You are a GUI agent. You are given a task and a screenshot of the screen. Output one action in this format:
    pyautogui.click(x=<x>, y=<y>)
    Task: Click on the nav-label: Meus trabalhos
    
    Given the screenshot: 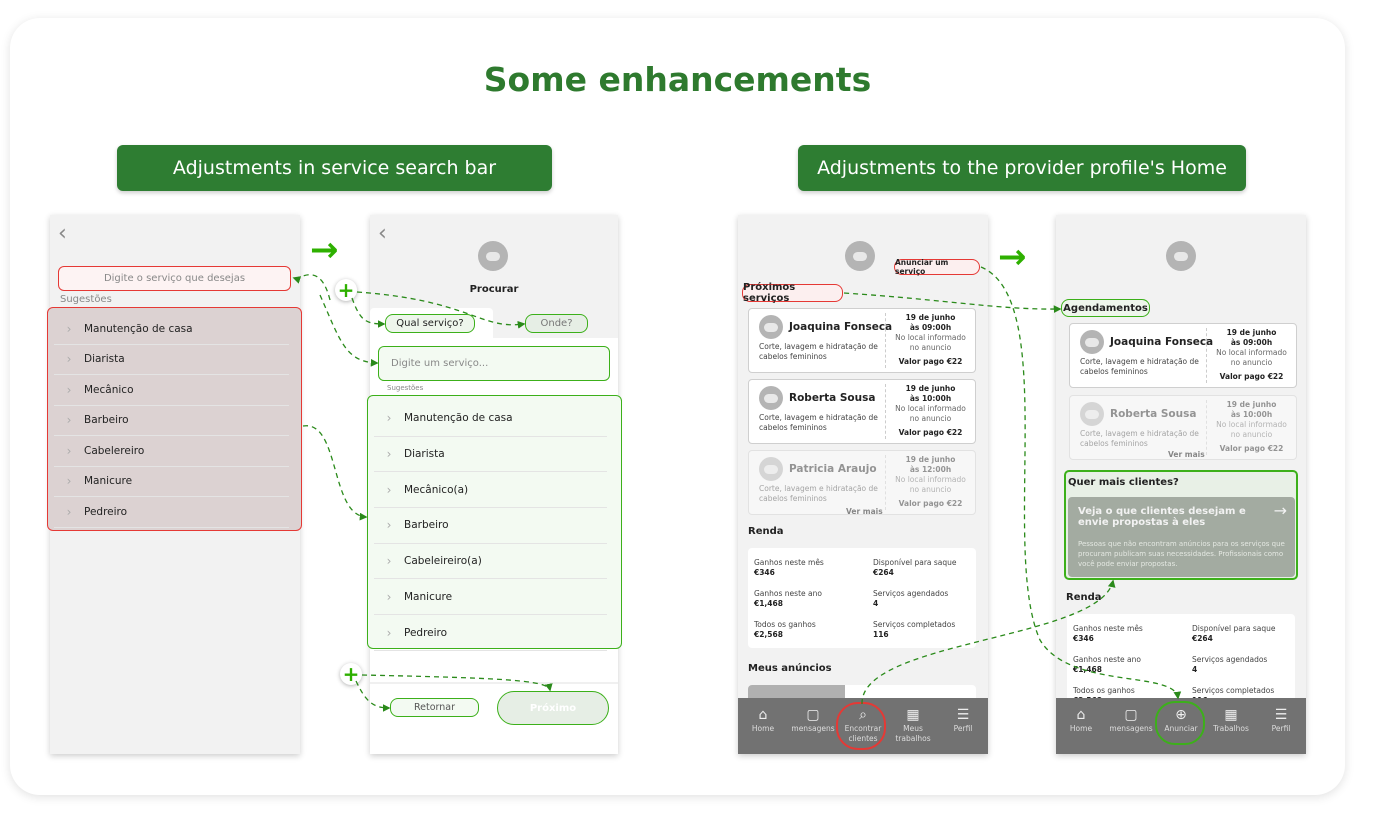 What is the action you would take?
    pyautogui.click(x=913, y=733)
    